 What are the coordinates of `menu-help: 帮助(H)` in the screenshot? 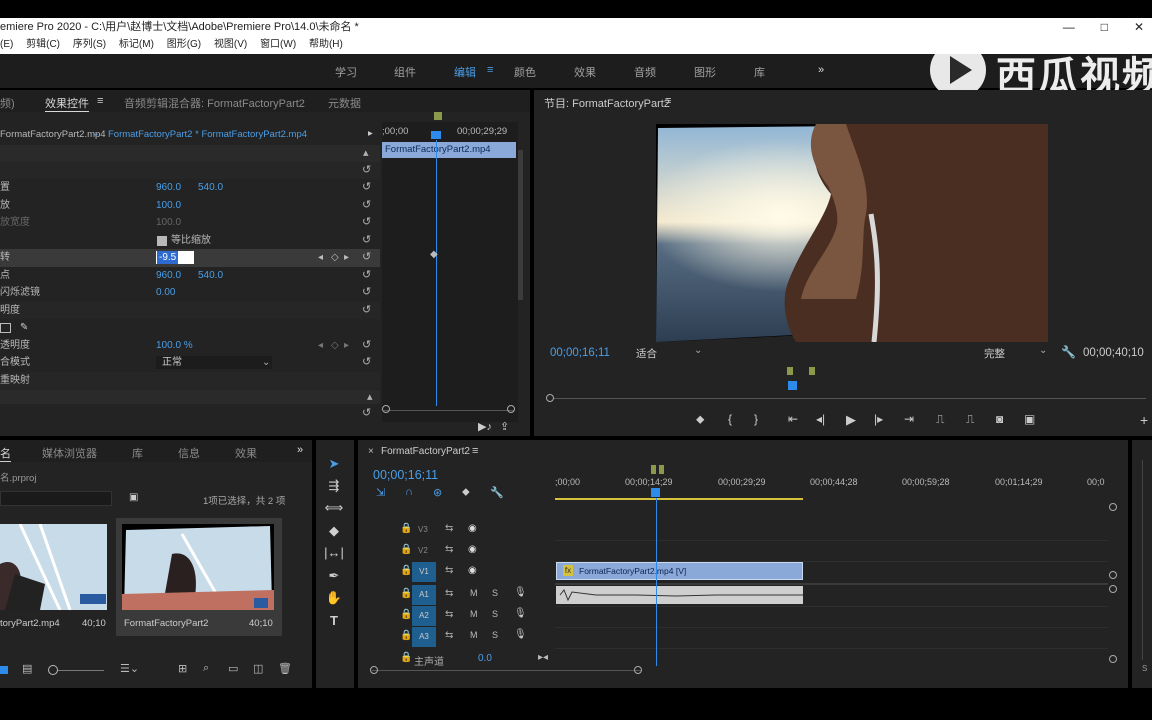 It's located at (326, 44).